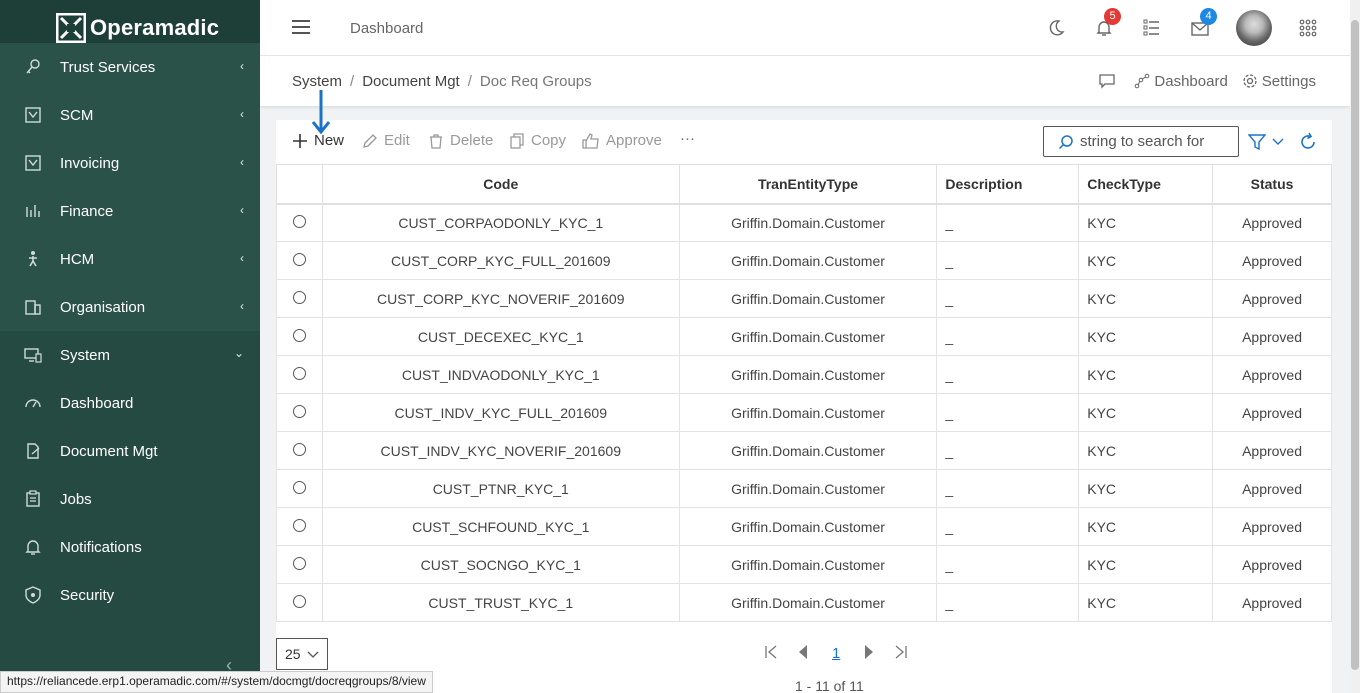  What do you see at coordinates (1146, 184) in the screenshot?
I see `column-header-checktype: CheckType` at bounding box center [1146, 184].